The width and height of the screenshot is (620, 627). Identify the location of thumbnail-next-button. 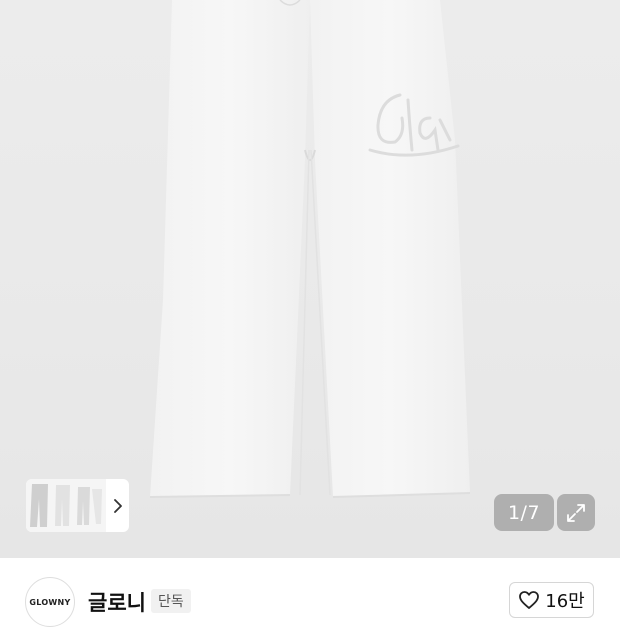
(117, 505).